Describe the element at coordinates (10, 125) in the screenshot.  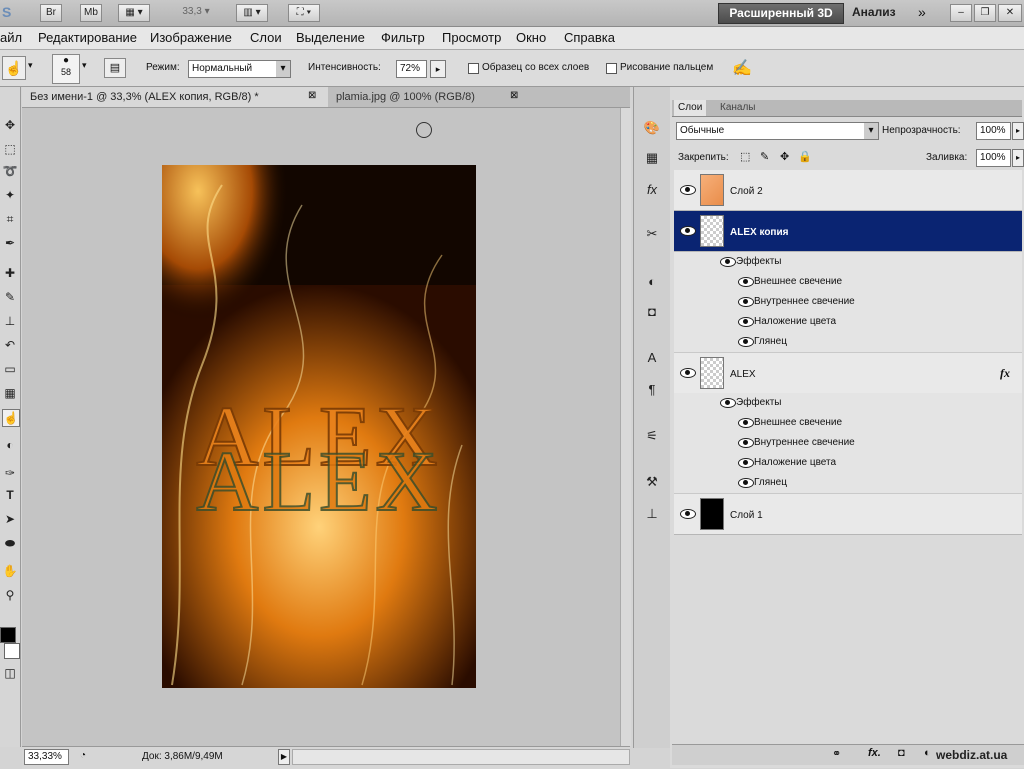
I see `move-tool-icon: ✥` at that location.